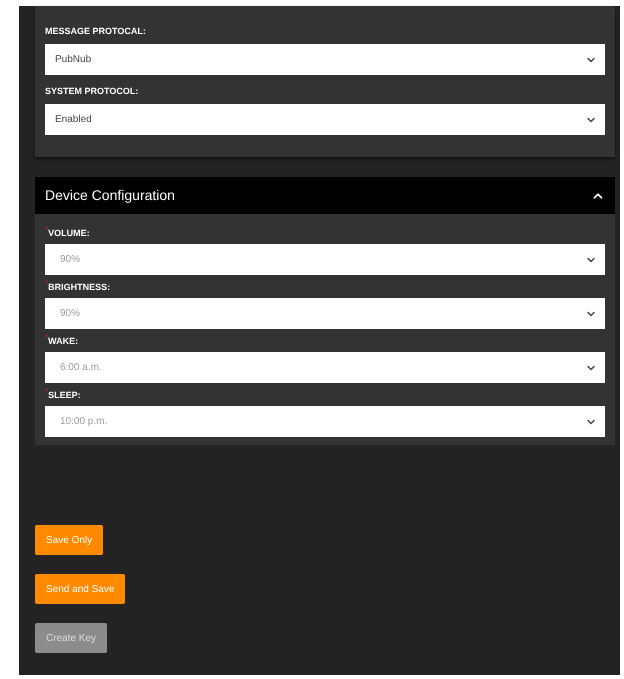  I want to click on select-field: 6:00 a.m., so click(325, 367).